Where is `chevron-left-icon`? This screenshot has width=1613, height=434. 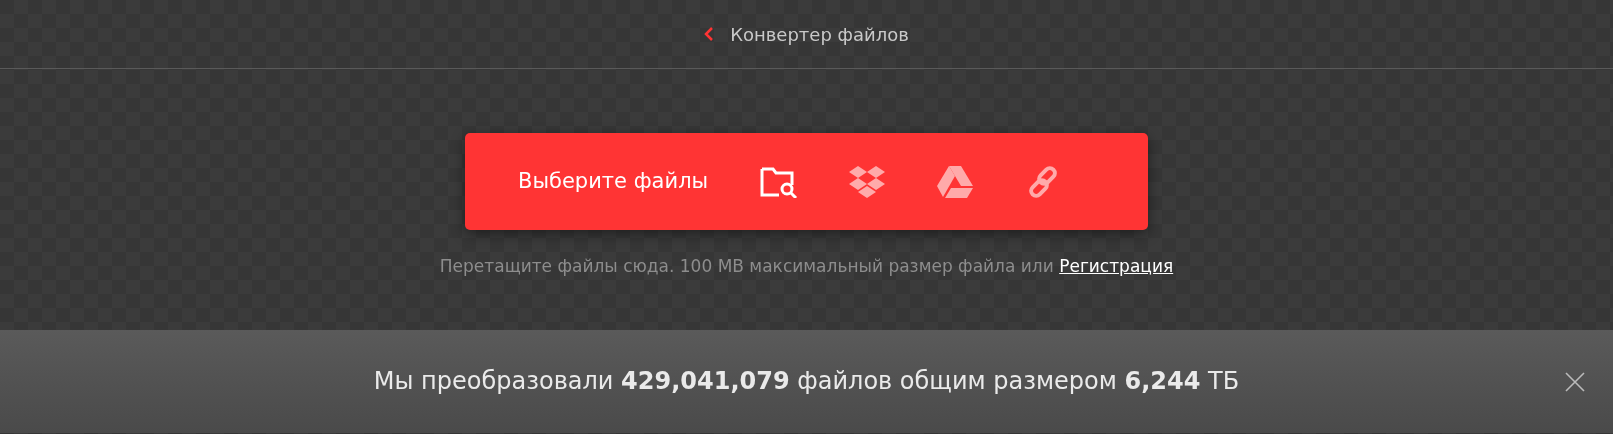 chevron-left-icon is located at coordinates (709, 34).